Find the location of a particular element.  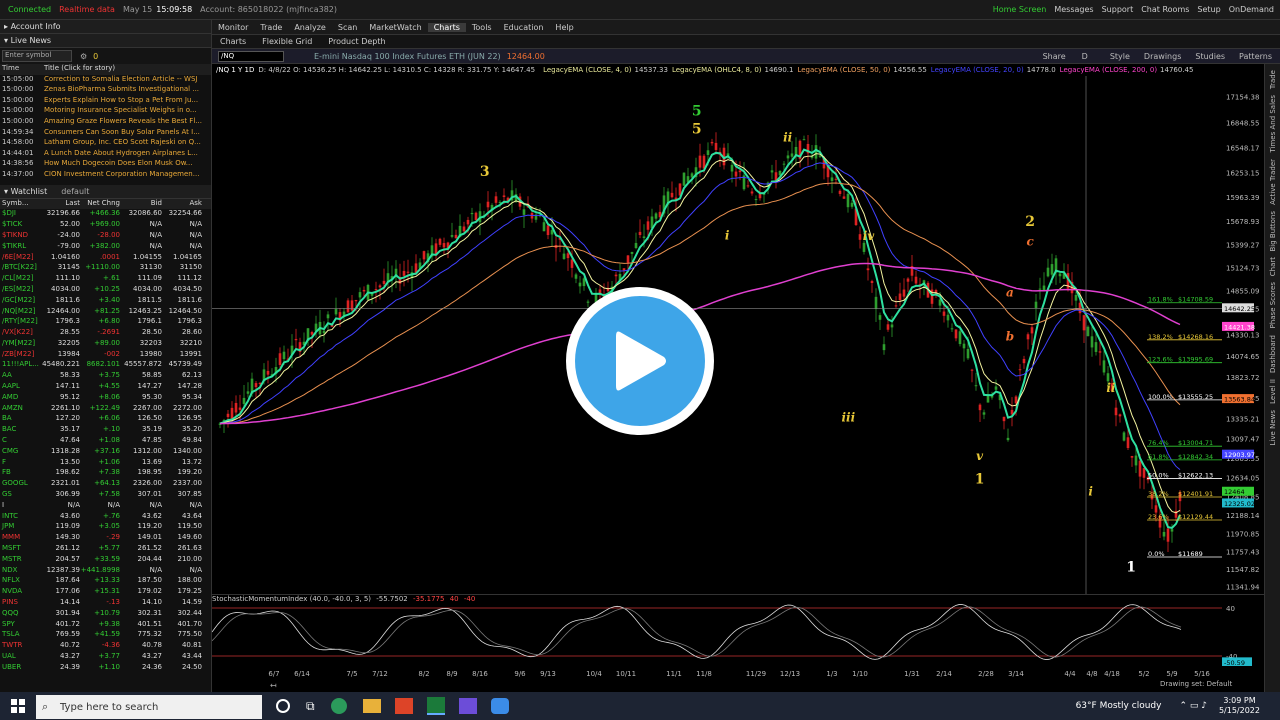

aggregation-button: D is located at coordinates (1085, 56).